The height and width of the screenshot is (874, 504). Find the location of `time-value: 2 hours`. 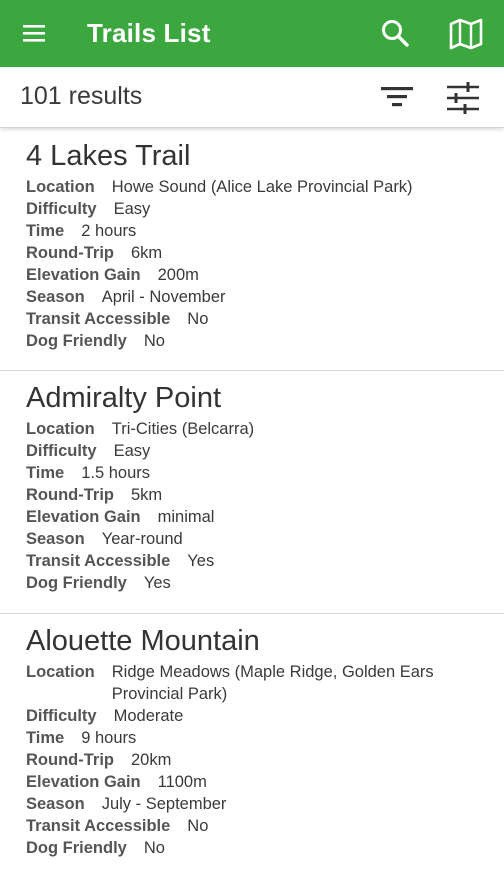

time-value: 2 hours is located at coordinates (109, 231).